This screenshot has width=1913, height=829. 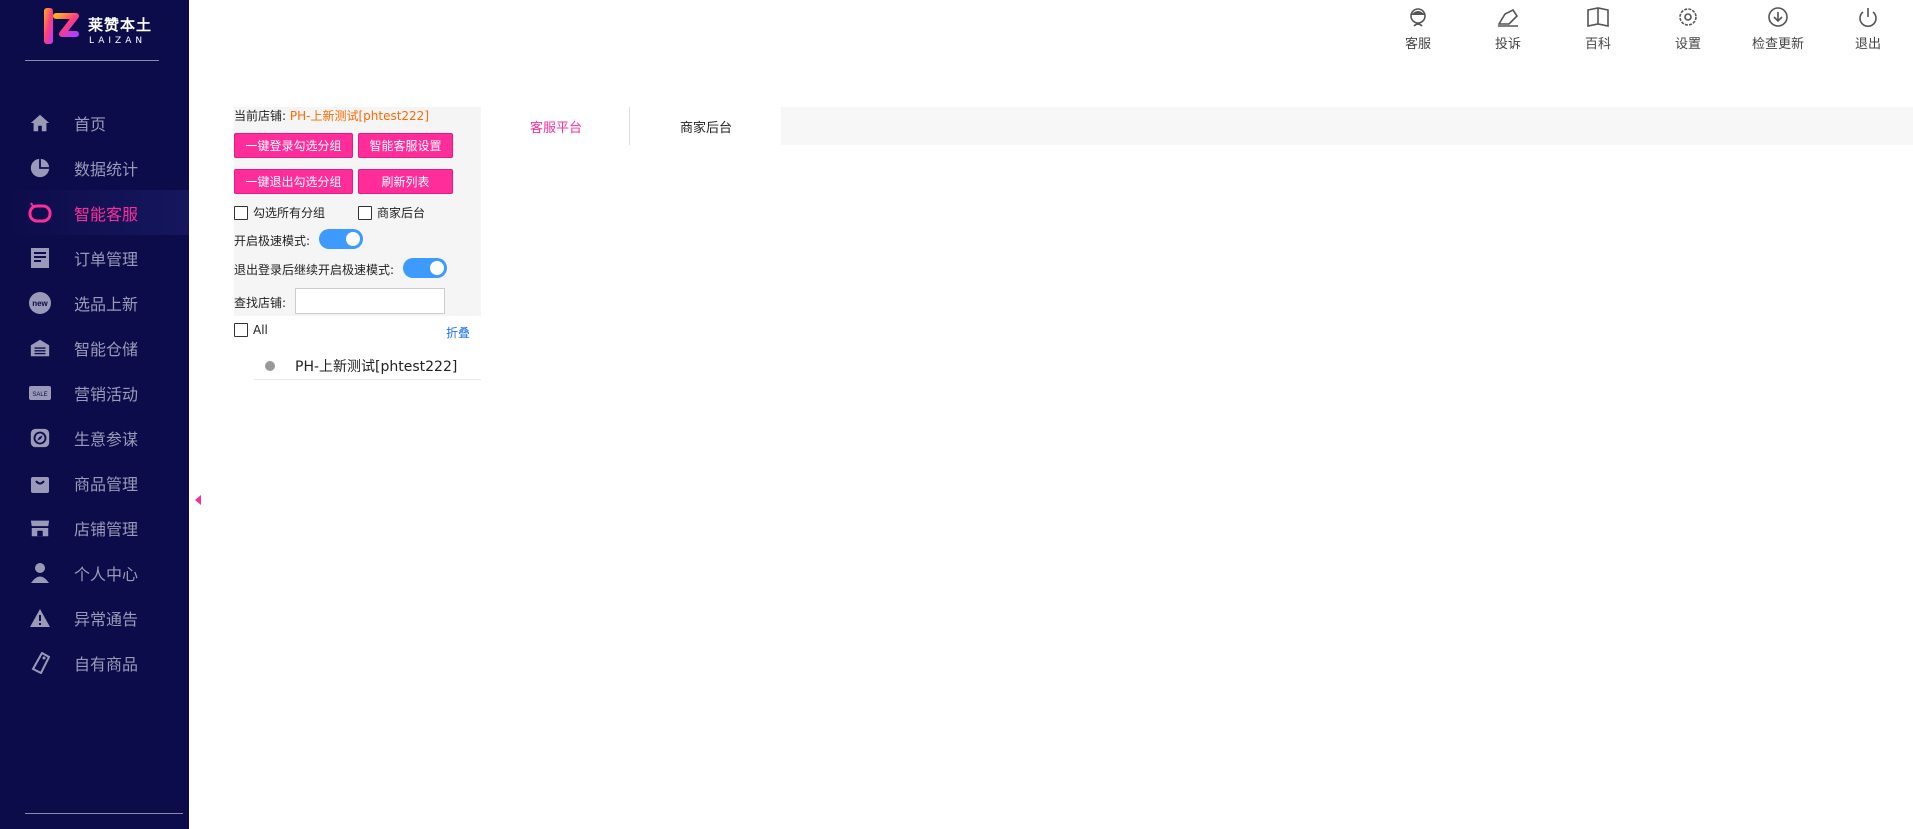 What do you see at coordinates (106, 214) in the screenshot?
I see `sidebar-item-label: 智能客服` at bounding box center [106, 214].